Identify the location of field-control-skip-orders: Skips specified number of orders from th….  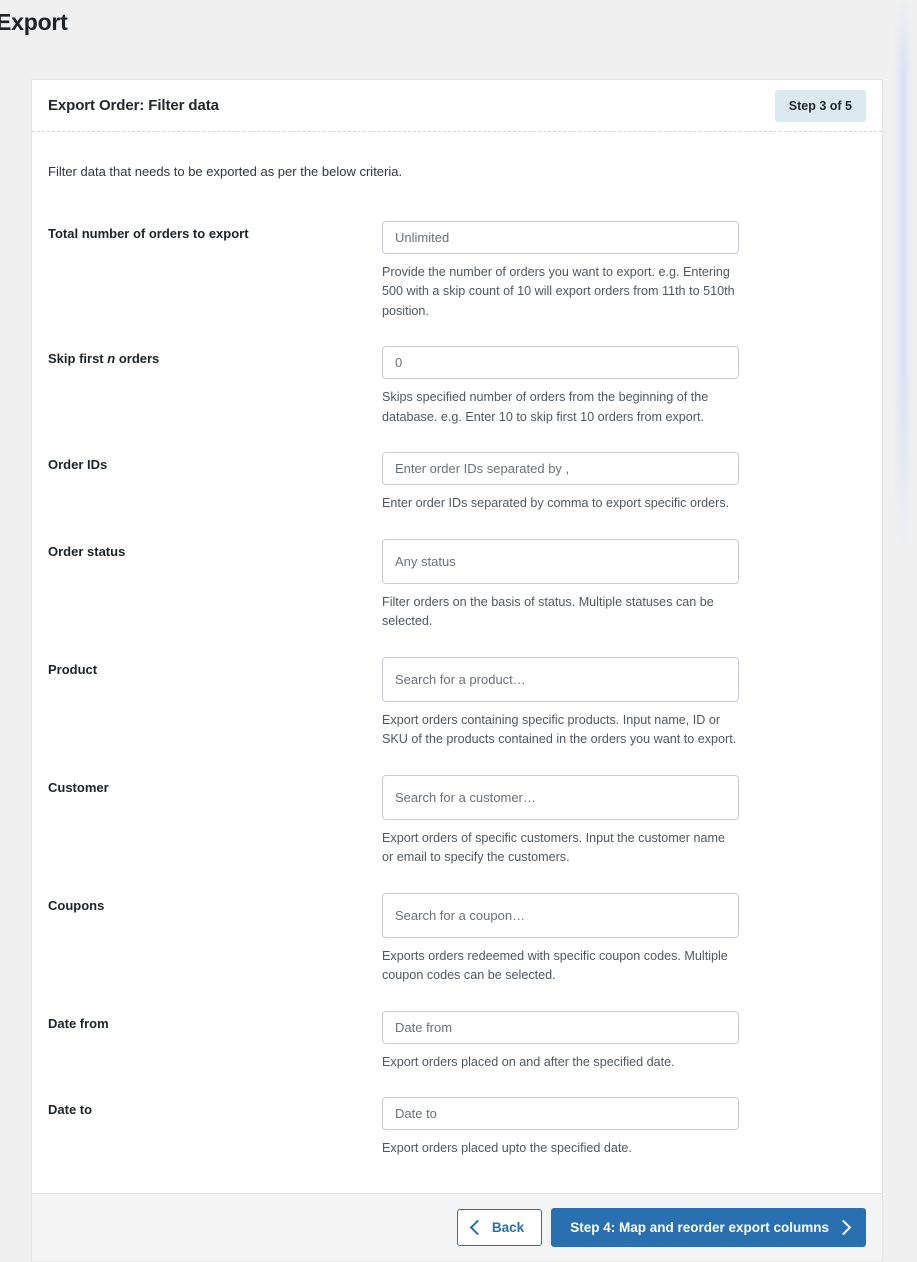
(617, 384).